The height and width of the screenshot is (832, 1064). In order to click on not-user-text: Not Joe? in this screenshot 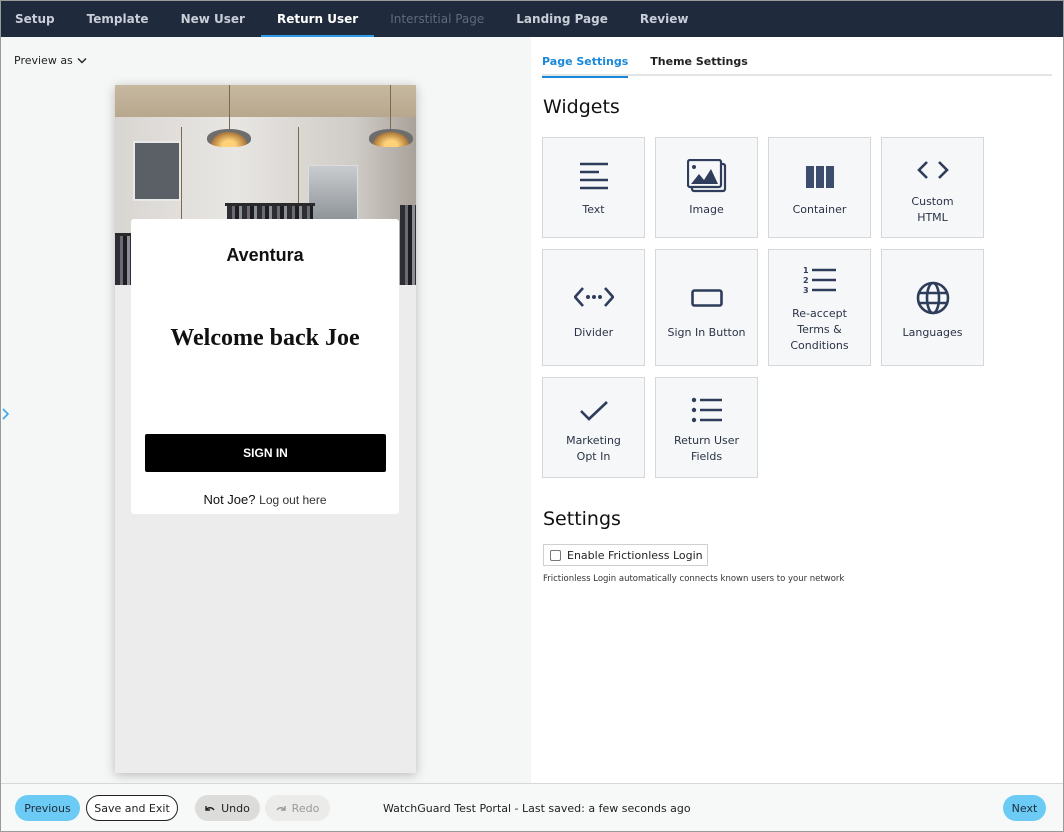, I will do `click(229, 499)`.